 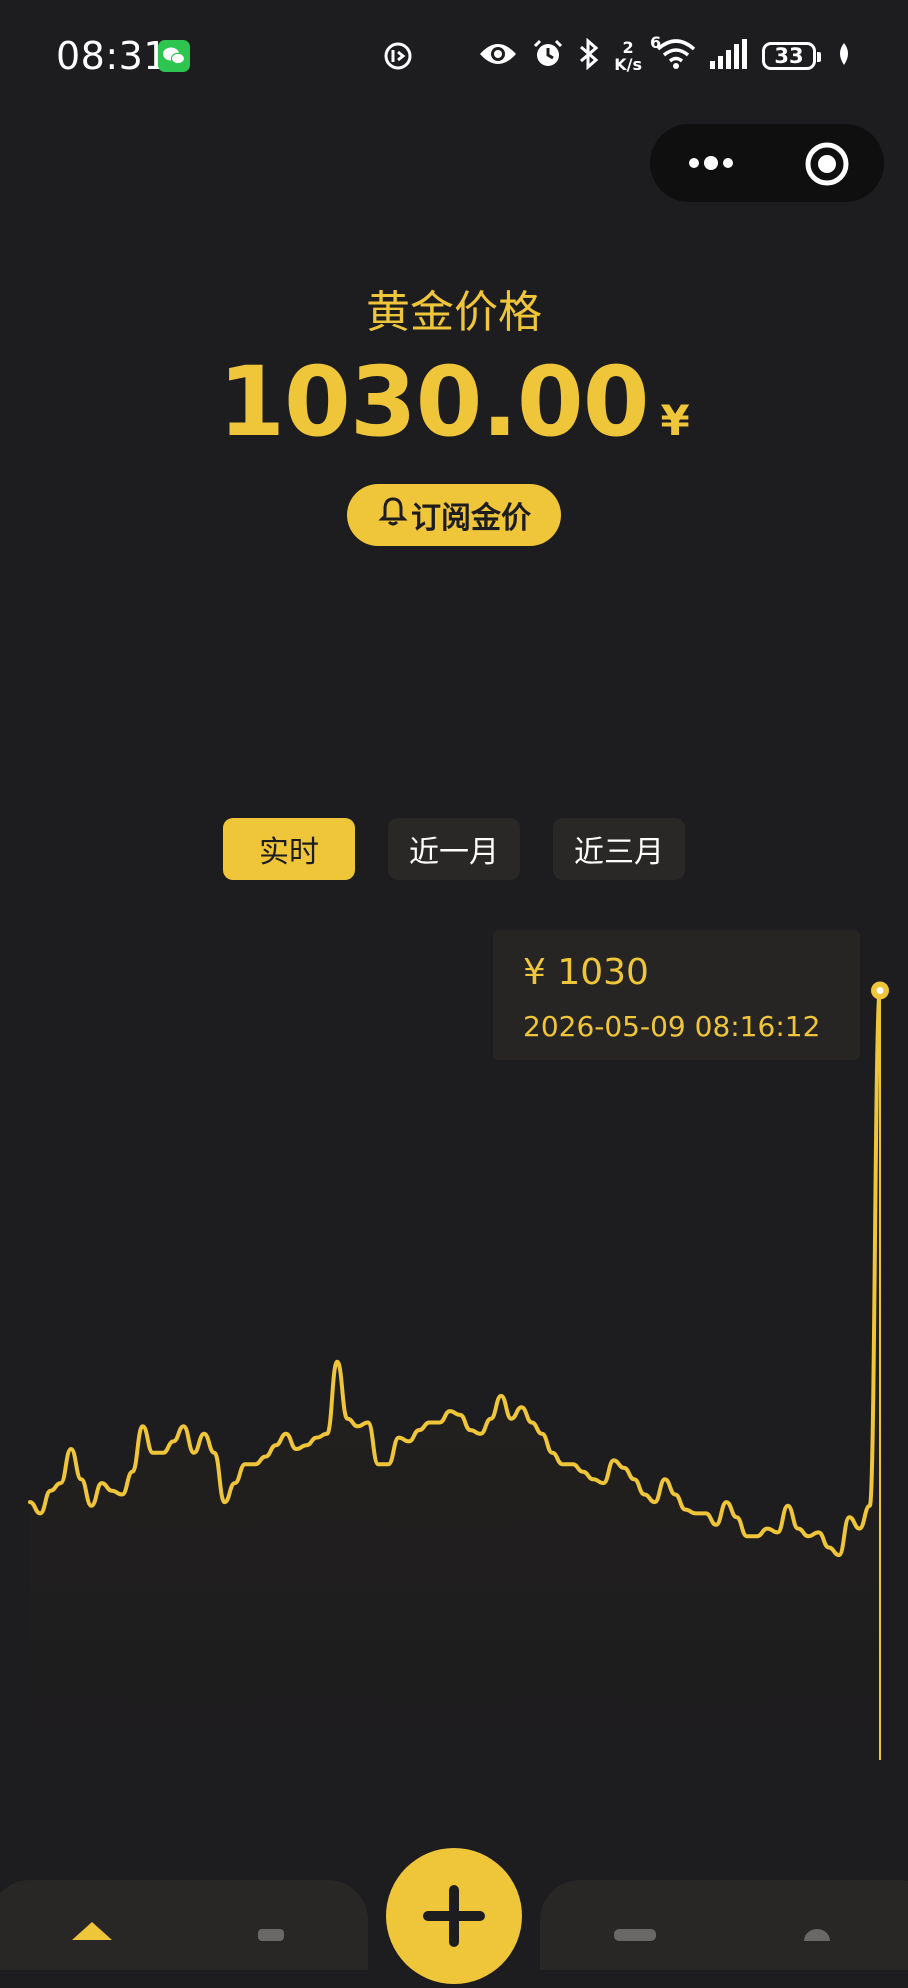 I want to click on wechat-notification-icon, so click(x=174, y=56).